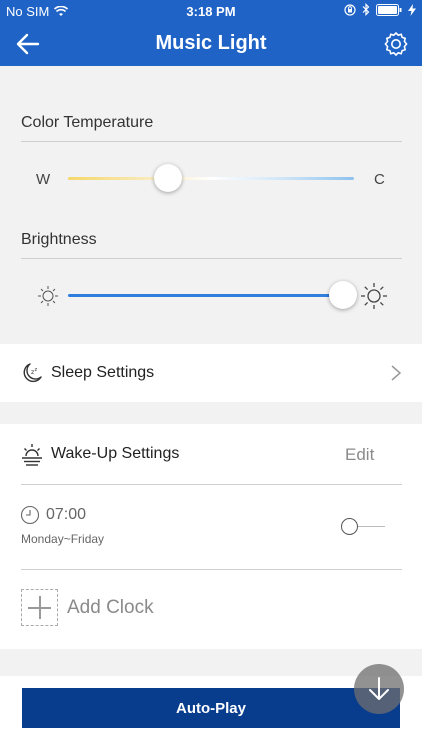 This screenshot has width=422, height=750. Describe the element at coordinates (396, 373) in the screenshot. I see `chevron-right-icon` at that location.